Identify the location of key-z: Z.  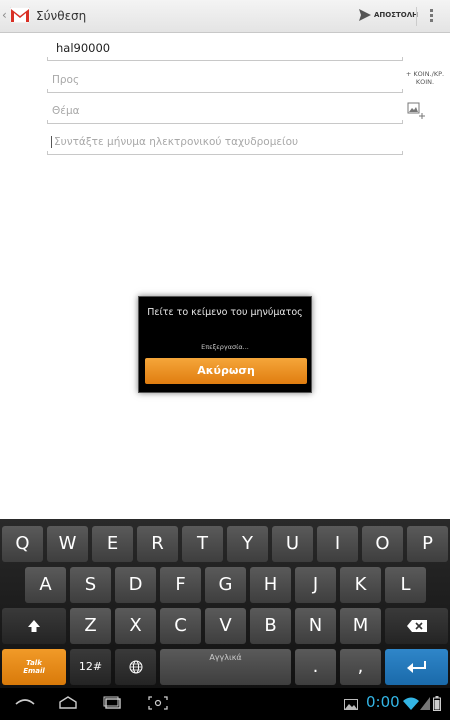
(90, 626).